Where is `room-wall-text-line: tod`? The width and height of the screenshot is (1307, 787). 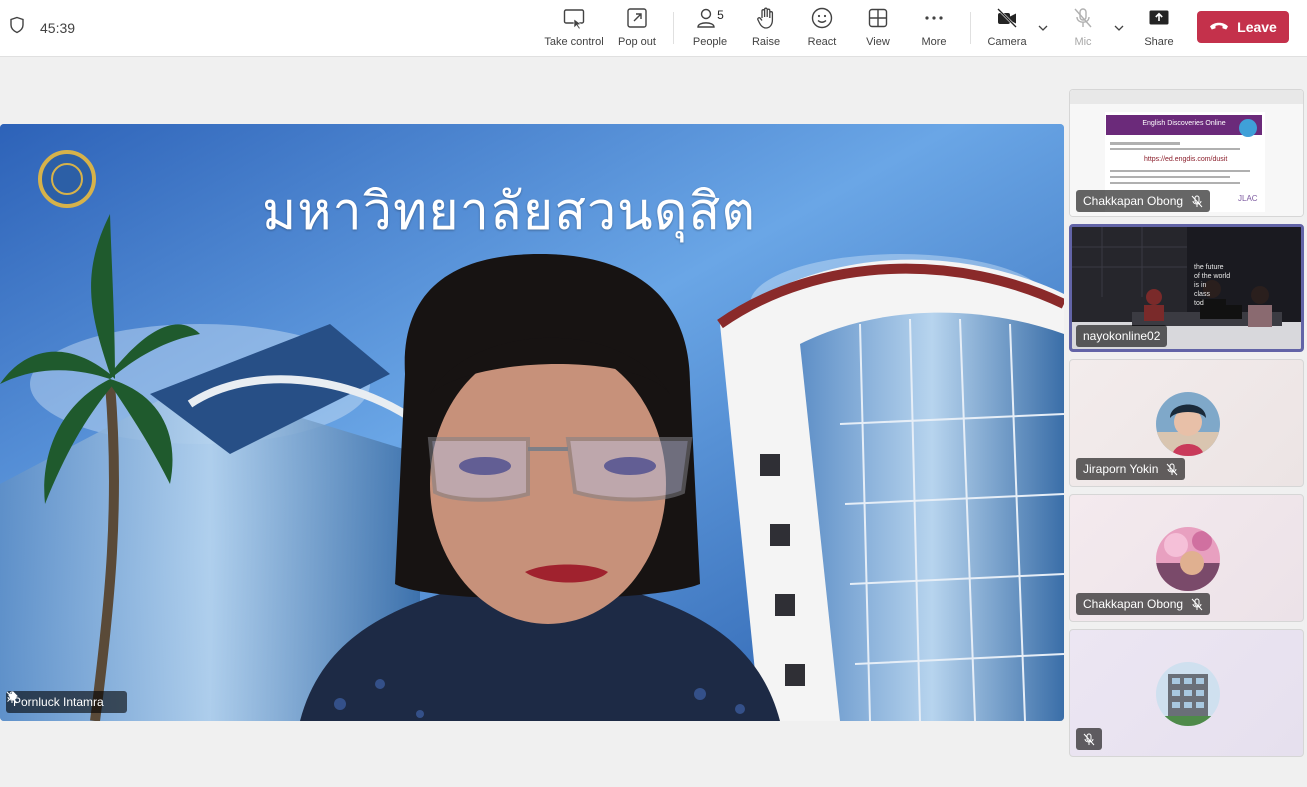 room-wall-text-line: tod is located at coordinates (1199, 303).